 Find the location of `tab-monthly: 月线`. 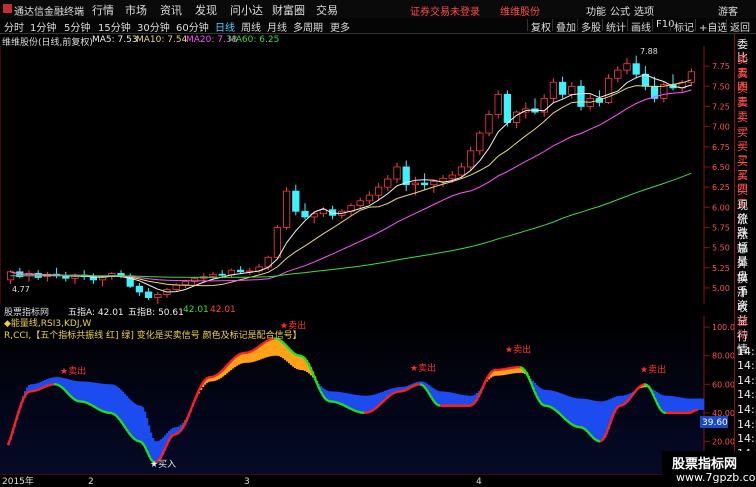

tab-monthly: 月线 is located at coordinates (277, 26).